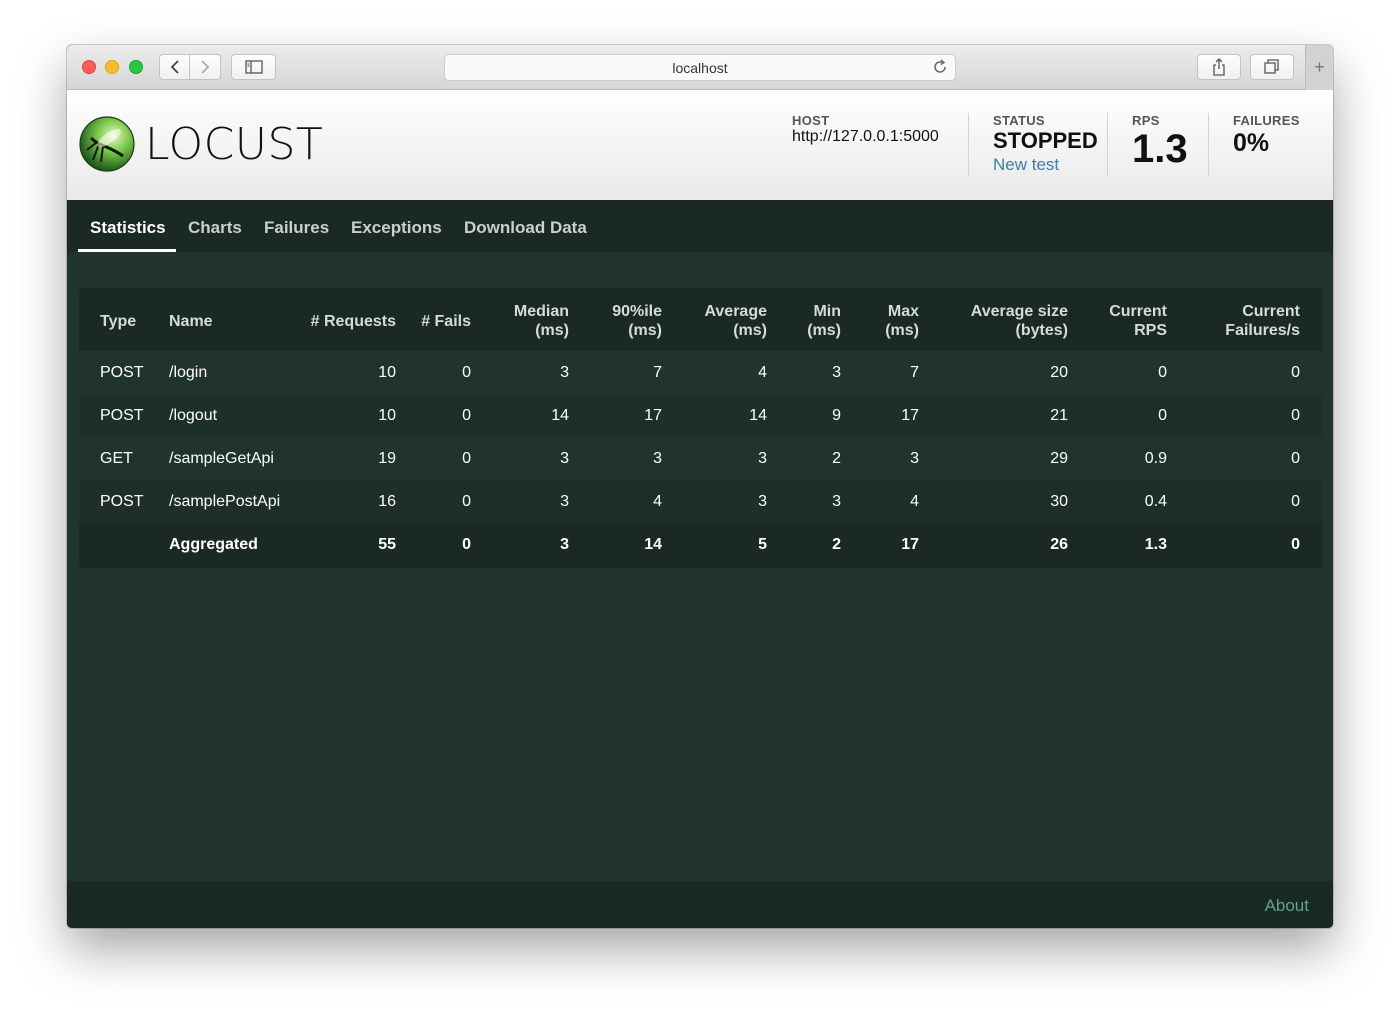  I want to click on reload-icon, so click(940, 67).